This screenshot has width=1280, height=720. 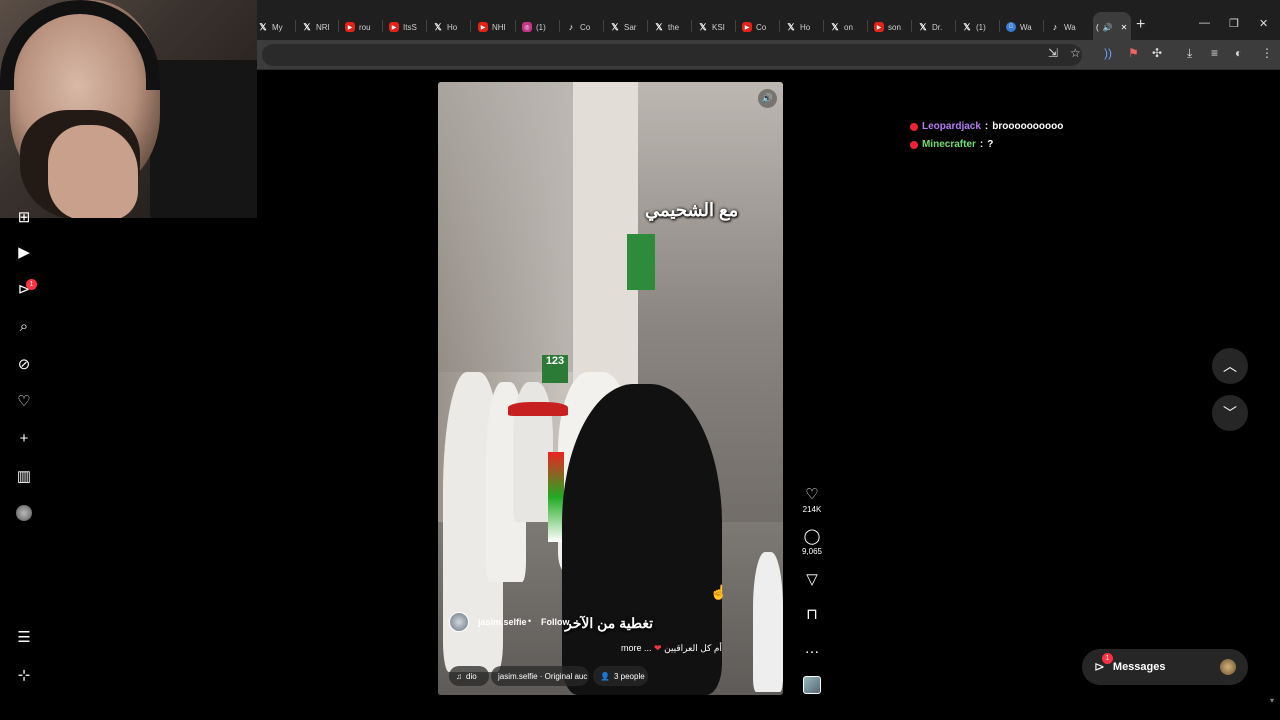 What do you see at coordinates (24, 438) in the screenshot?
I see `create-plus-icon: +` at bounding box center [24, 438].